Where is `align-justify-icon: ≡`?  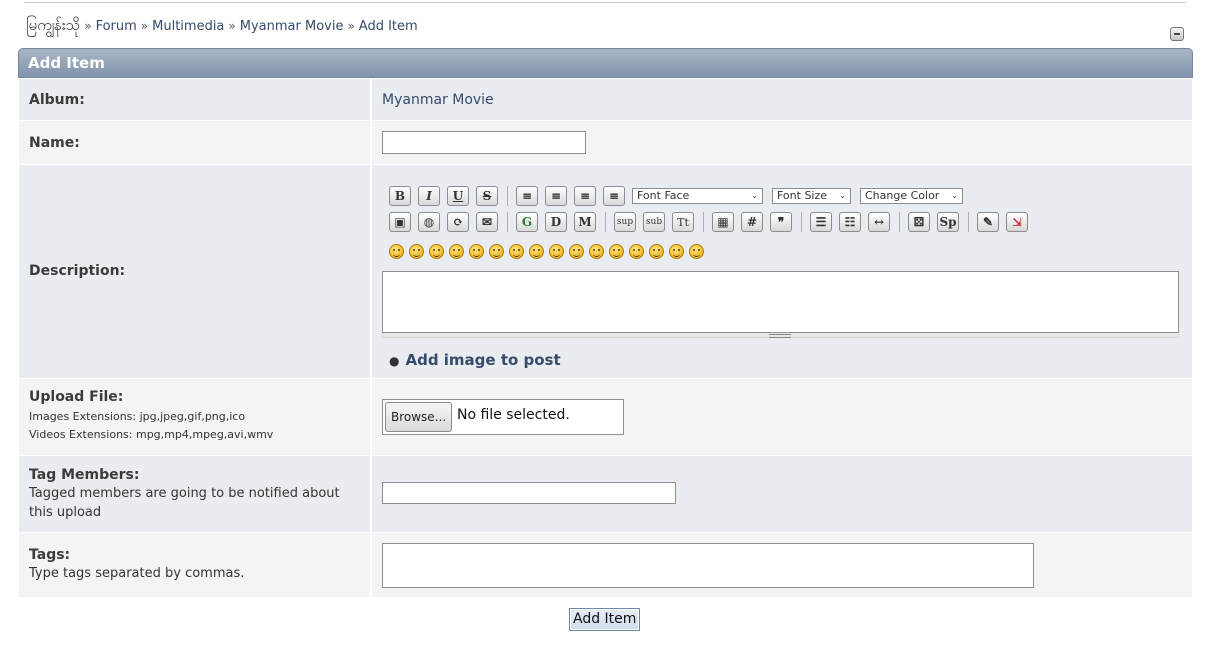 align-justify-icon: ≡ is located at coordinates (556, 196).